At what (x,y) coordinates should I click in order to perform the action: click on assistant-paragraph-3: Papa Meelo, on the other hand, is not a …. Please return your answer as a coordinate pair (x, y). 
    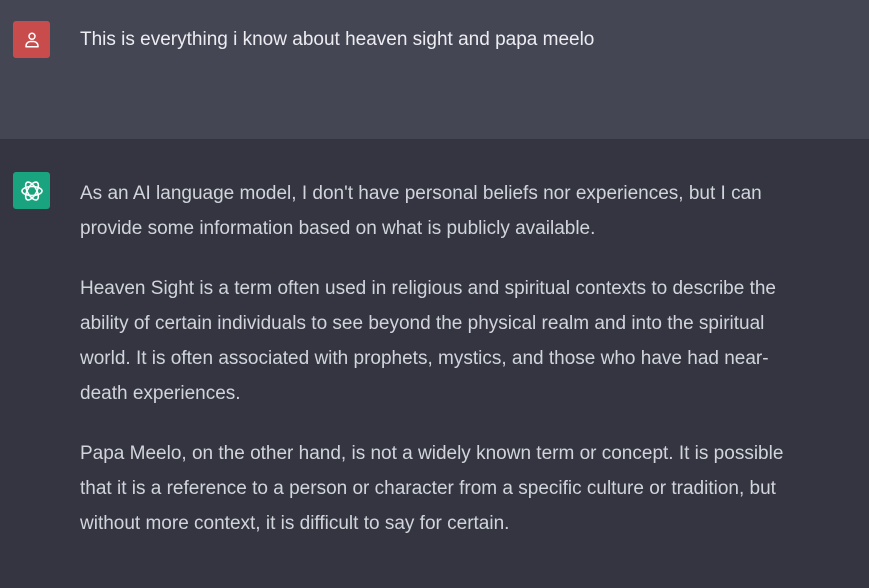
    Looking at the image, I should click on (432, 488).